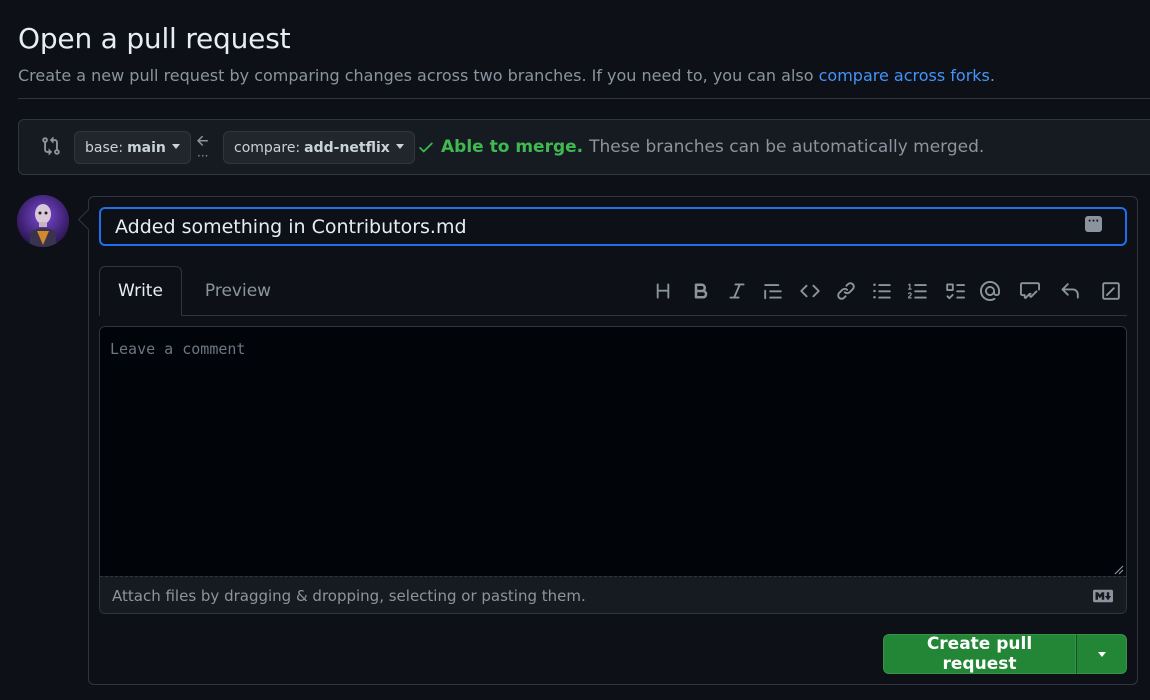 The width and height of the screenshot is (1150, 700). I want to click on header-divider, so click(584, 98).